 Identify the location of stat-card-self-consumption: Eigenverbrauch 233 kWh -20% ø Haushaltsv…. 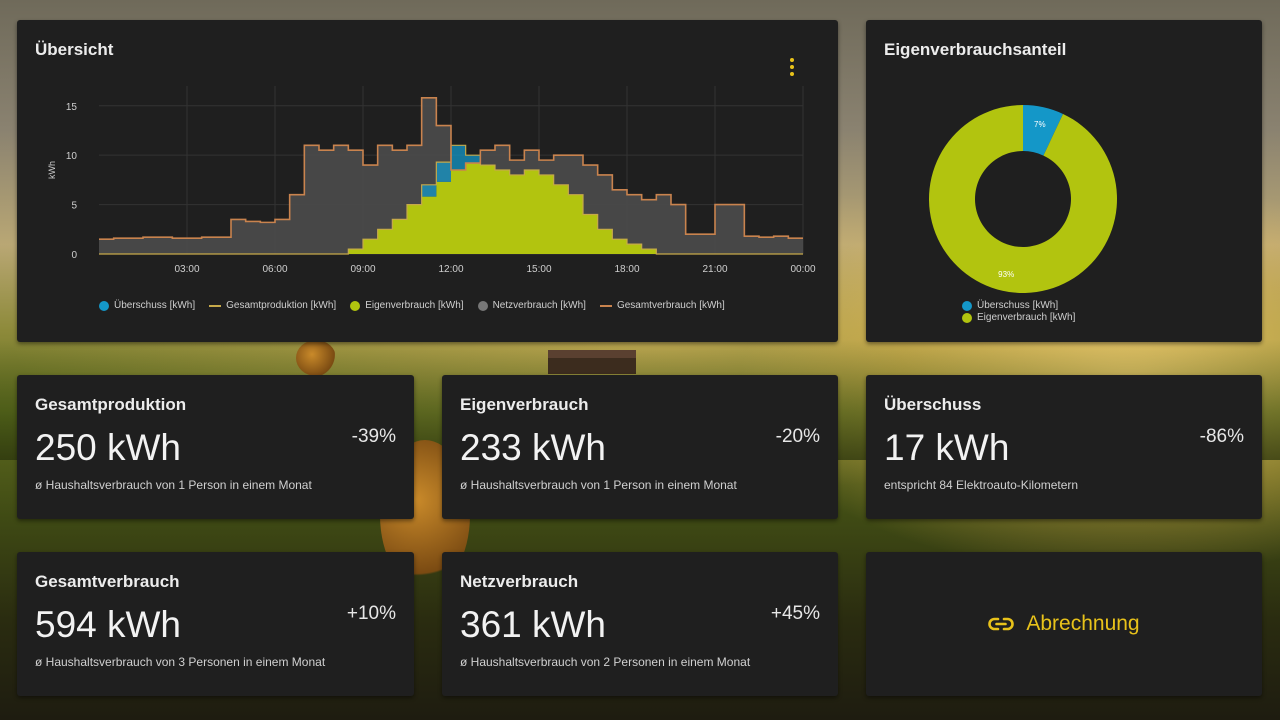
(640, 447).